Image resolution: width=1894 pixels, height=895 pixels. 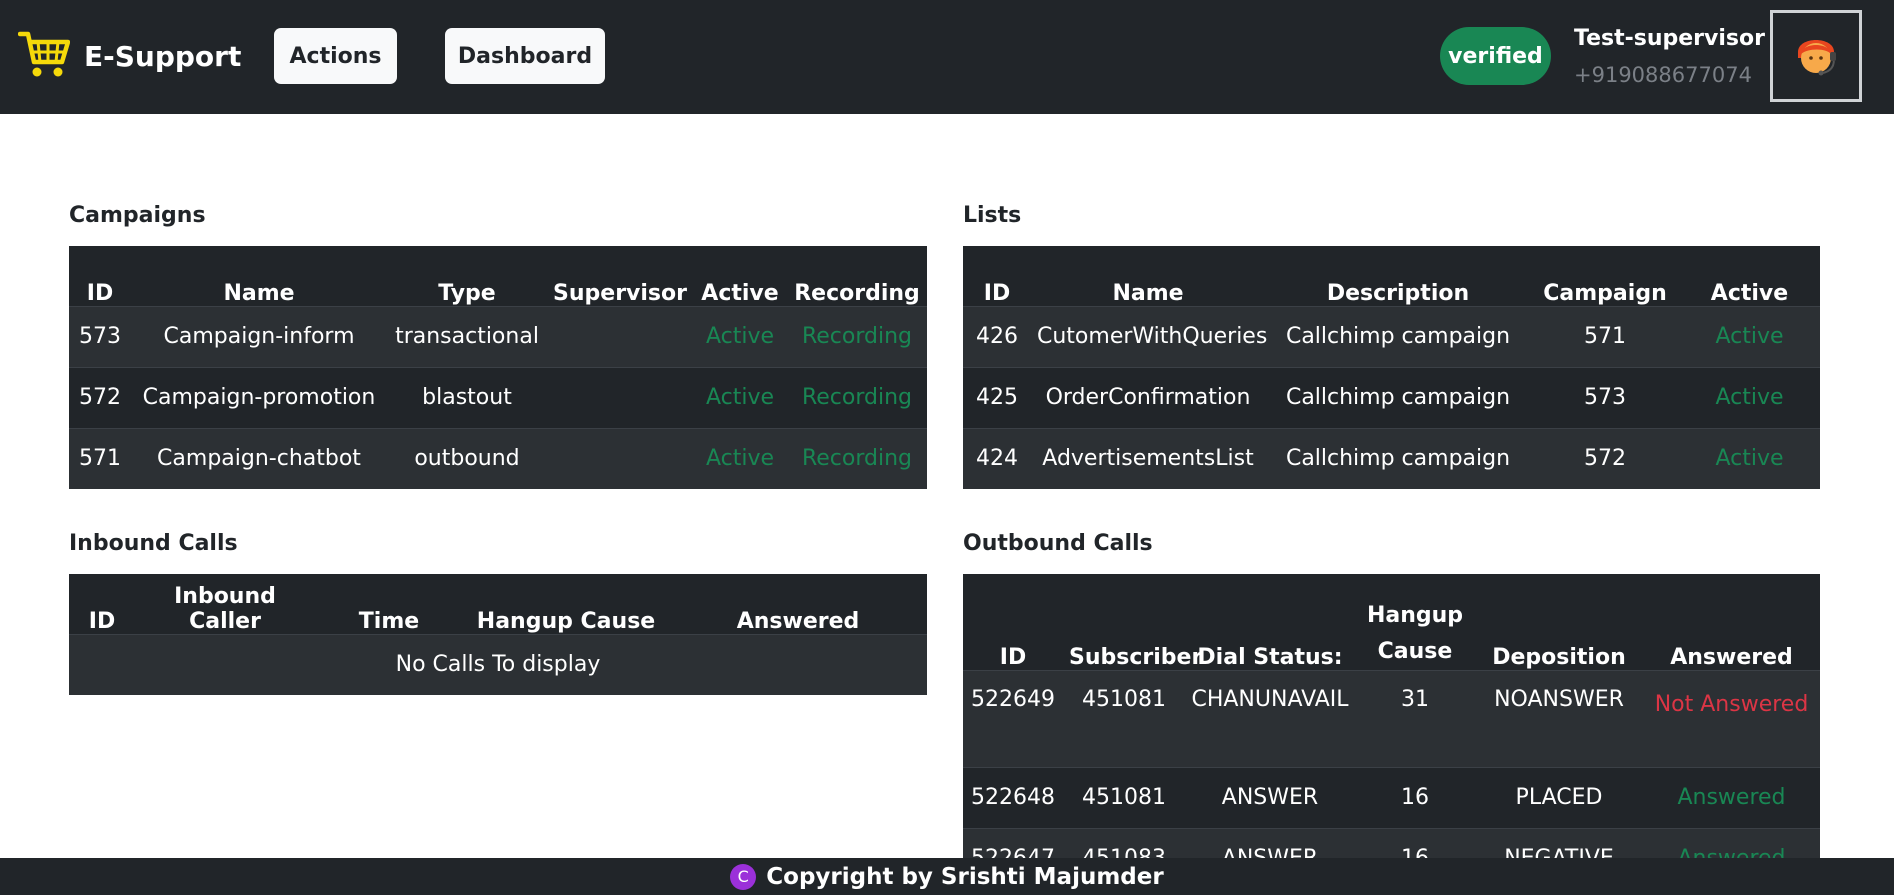 What do you see at coordinates (743, 876) in the screenshot?
I see `copyright-icon: C` at bounding box center [743, 876].